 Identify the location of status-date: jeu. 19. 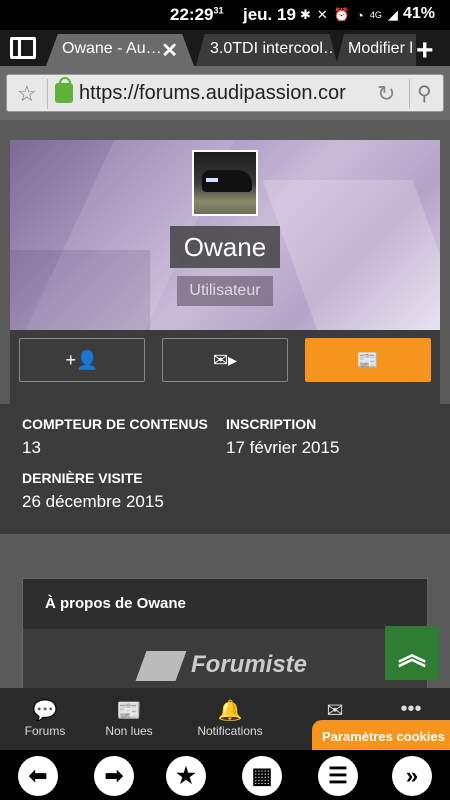
(269, 14).